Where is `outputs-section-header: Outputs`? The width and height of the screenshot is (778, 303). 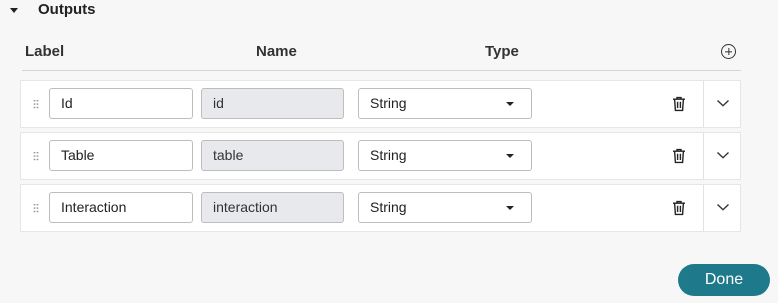 outputs-section-header: Outputs is located at coordinates (52, 11).